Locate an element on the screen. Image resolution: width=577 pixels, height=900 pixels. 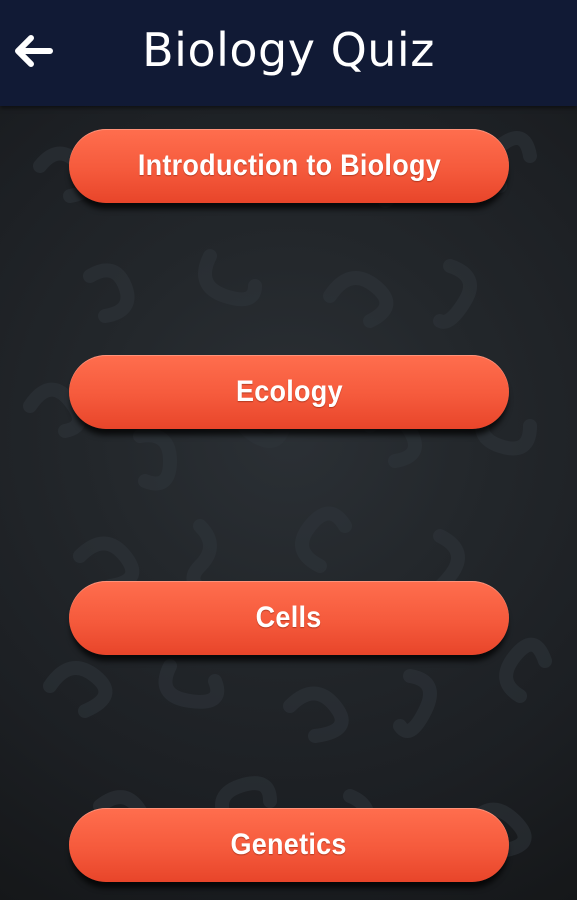
topic-button-cells: Cells is located at coordinates (289, 618).